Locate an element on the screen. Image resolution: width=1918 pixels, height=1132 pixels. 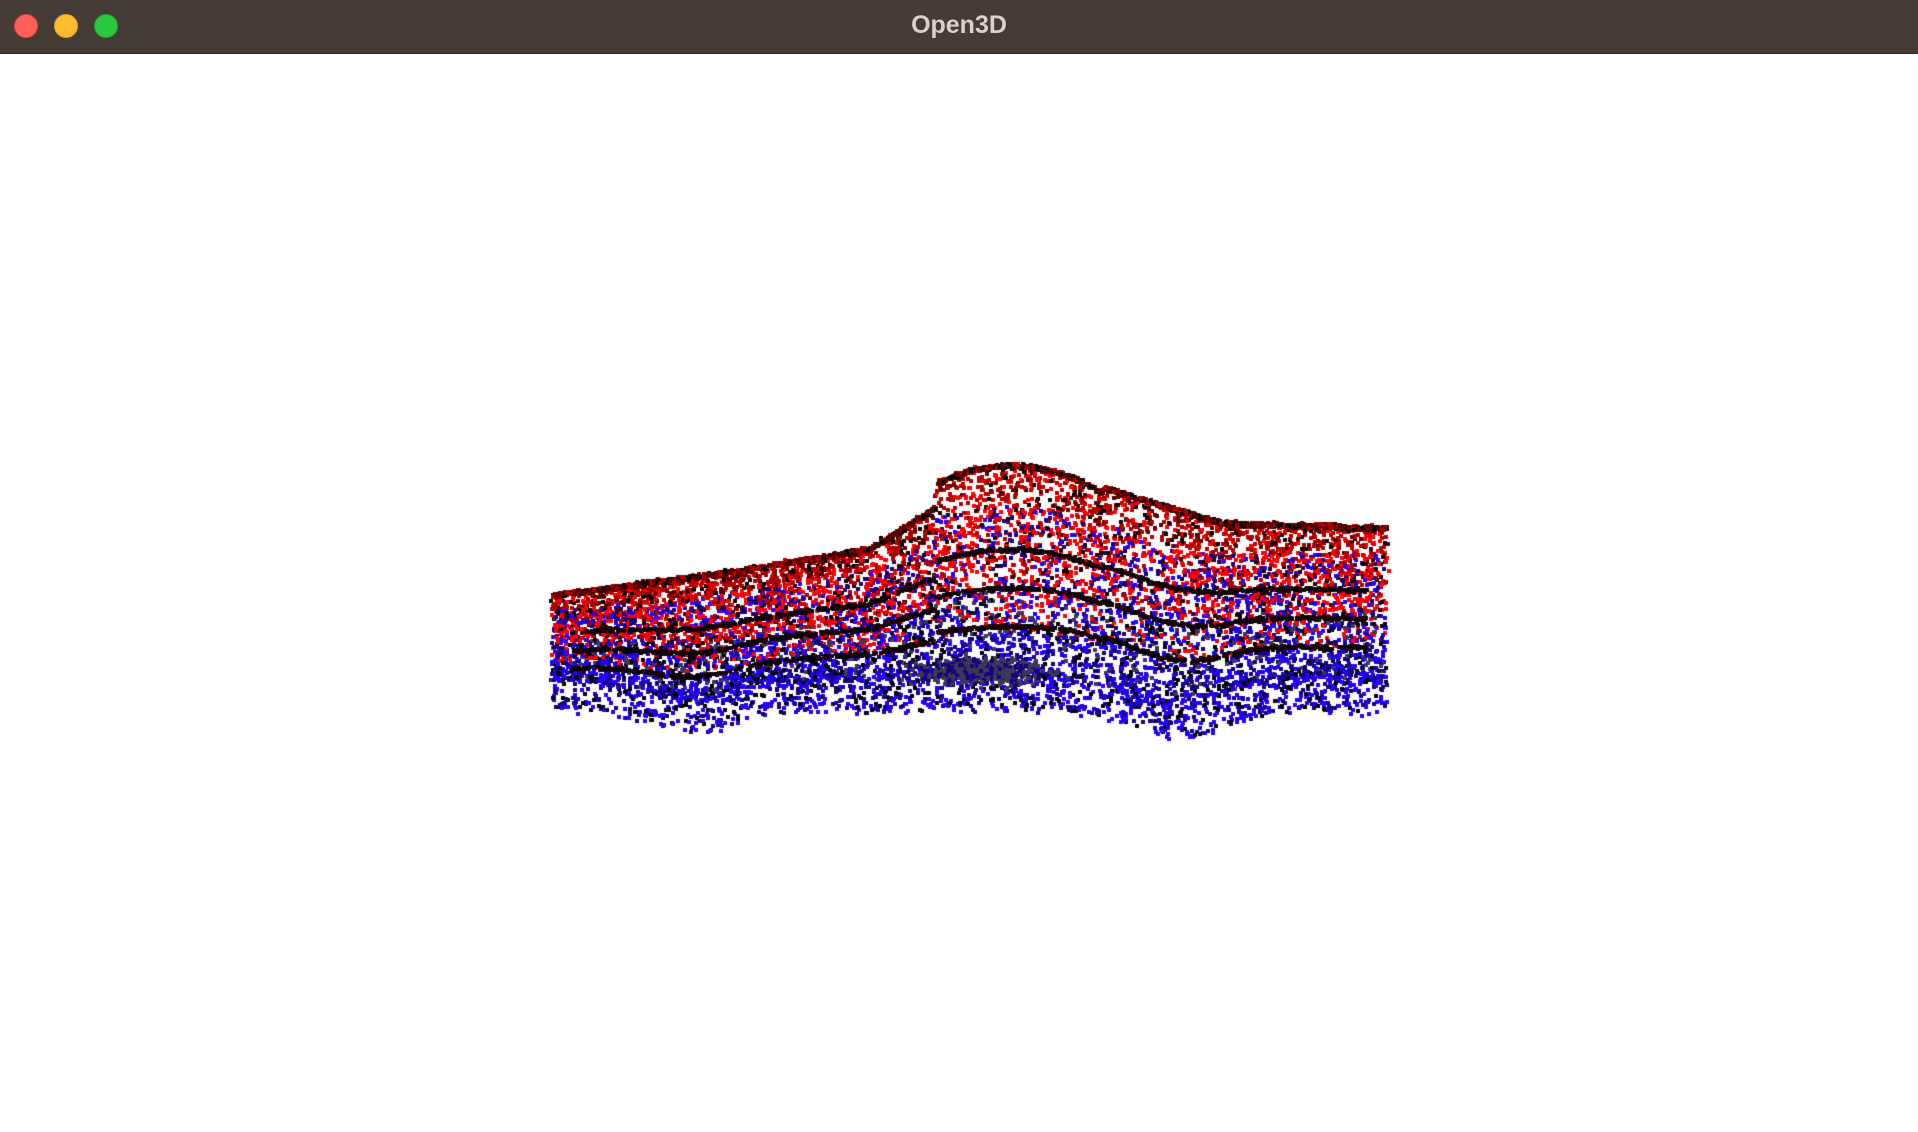
window-title: Open3D is located at coordinates (959, 25).